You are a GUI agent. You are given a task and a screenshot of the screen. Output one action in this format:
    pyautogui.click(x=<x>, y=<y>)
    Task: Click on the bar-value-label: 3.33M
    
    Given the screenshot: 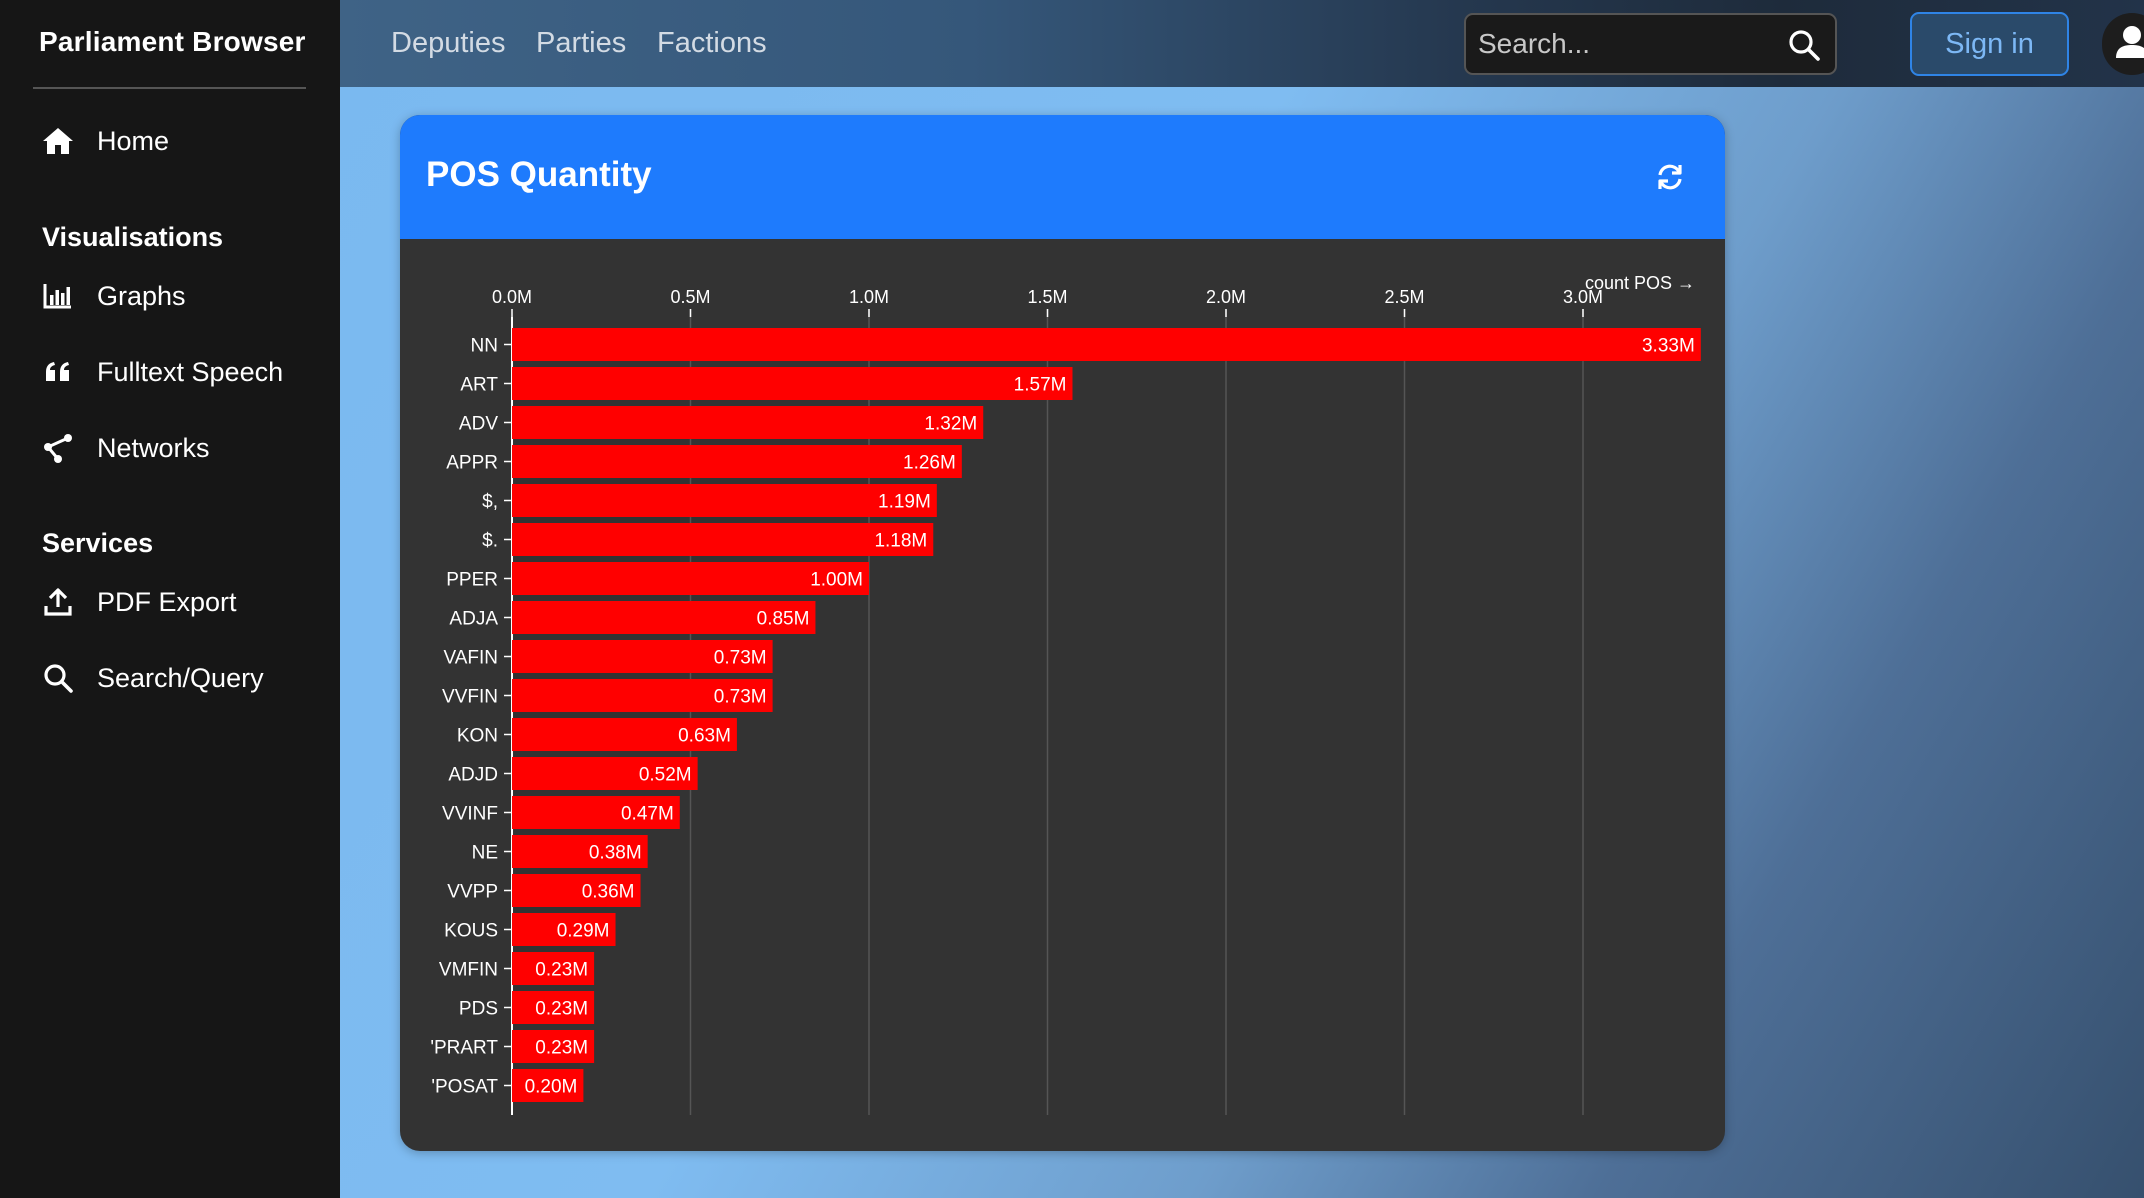 What is the action you would take?
    pyautogui.click(x=1668, y=346)
    